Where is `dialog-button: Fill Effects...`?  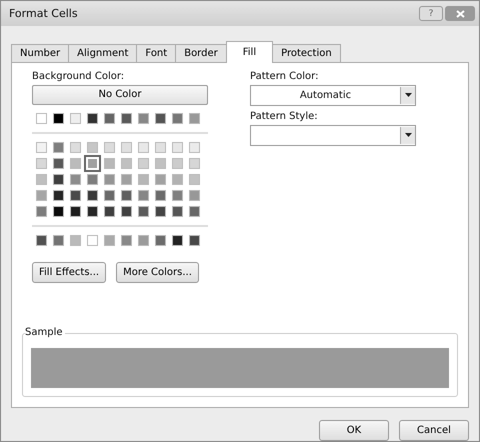 dialog-button: Fill Effects... is located at coordinates (69, 272).